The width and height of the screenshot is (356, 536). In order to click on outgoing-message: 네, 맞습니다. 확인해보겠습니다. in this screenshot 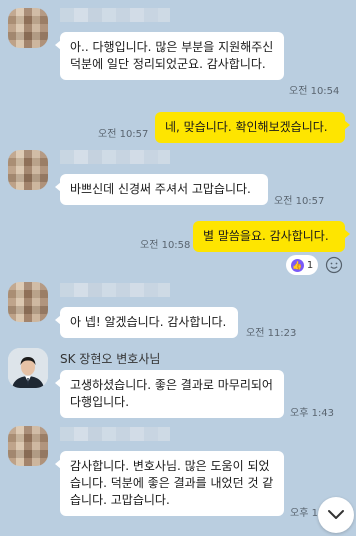, I will do `click(252, 127)`.